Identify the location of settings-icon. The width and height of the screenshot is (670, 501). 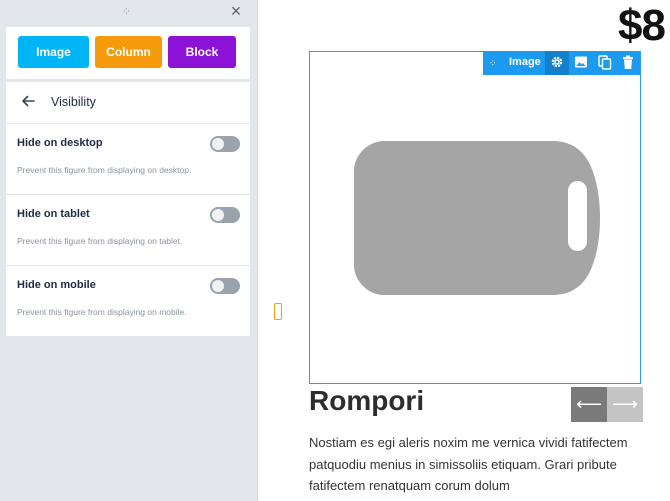
(557, 63).